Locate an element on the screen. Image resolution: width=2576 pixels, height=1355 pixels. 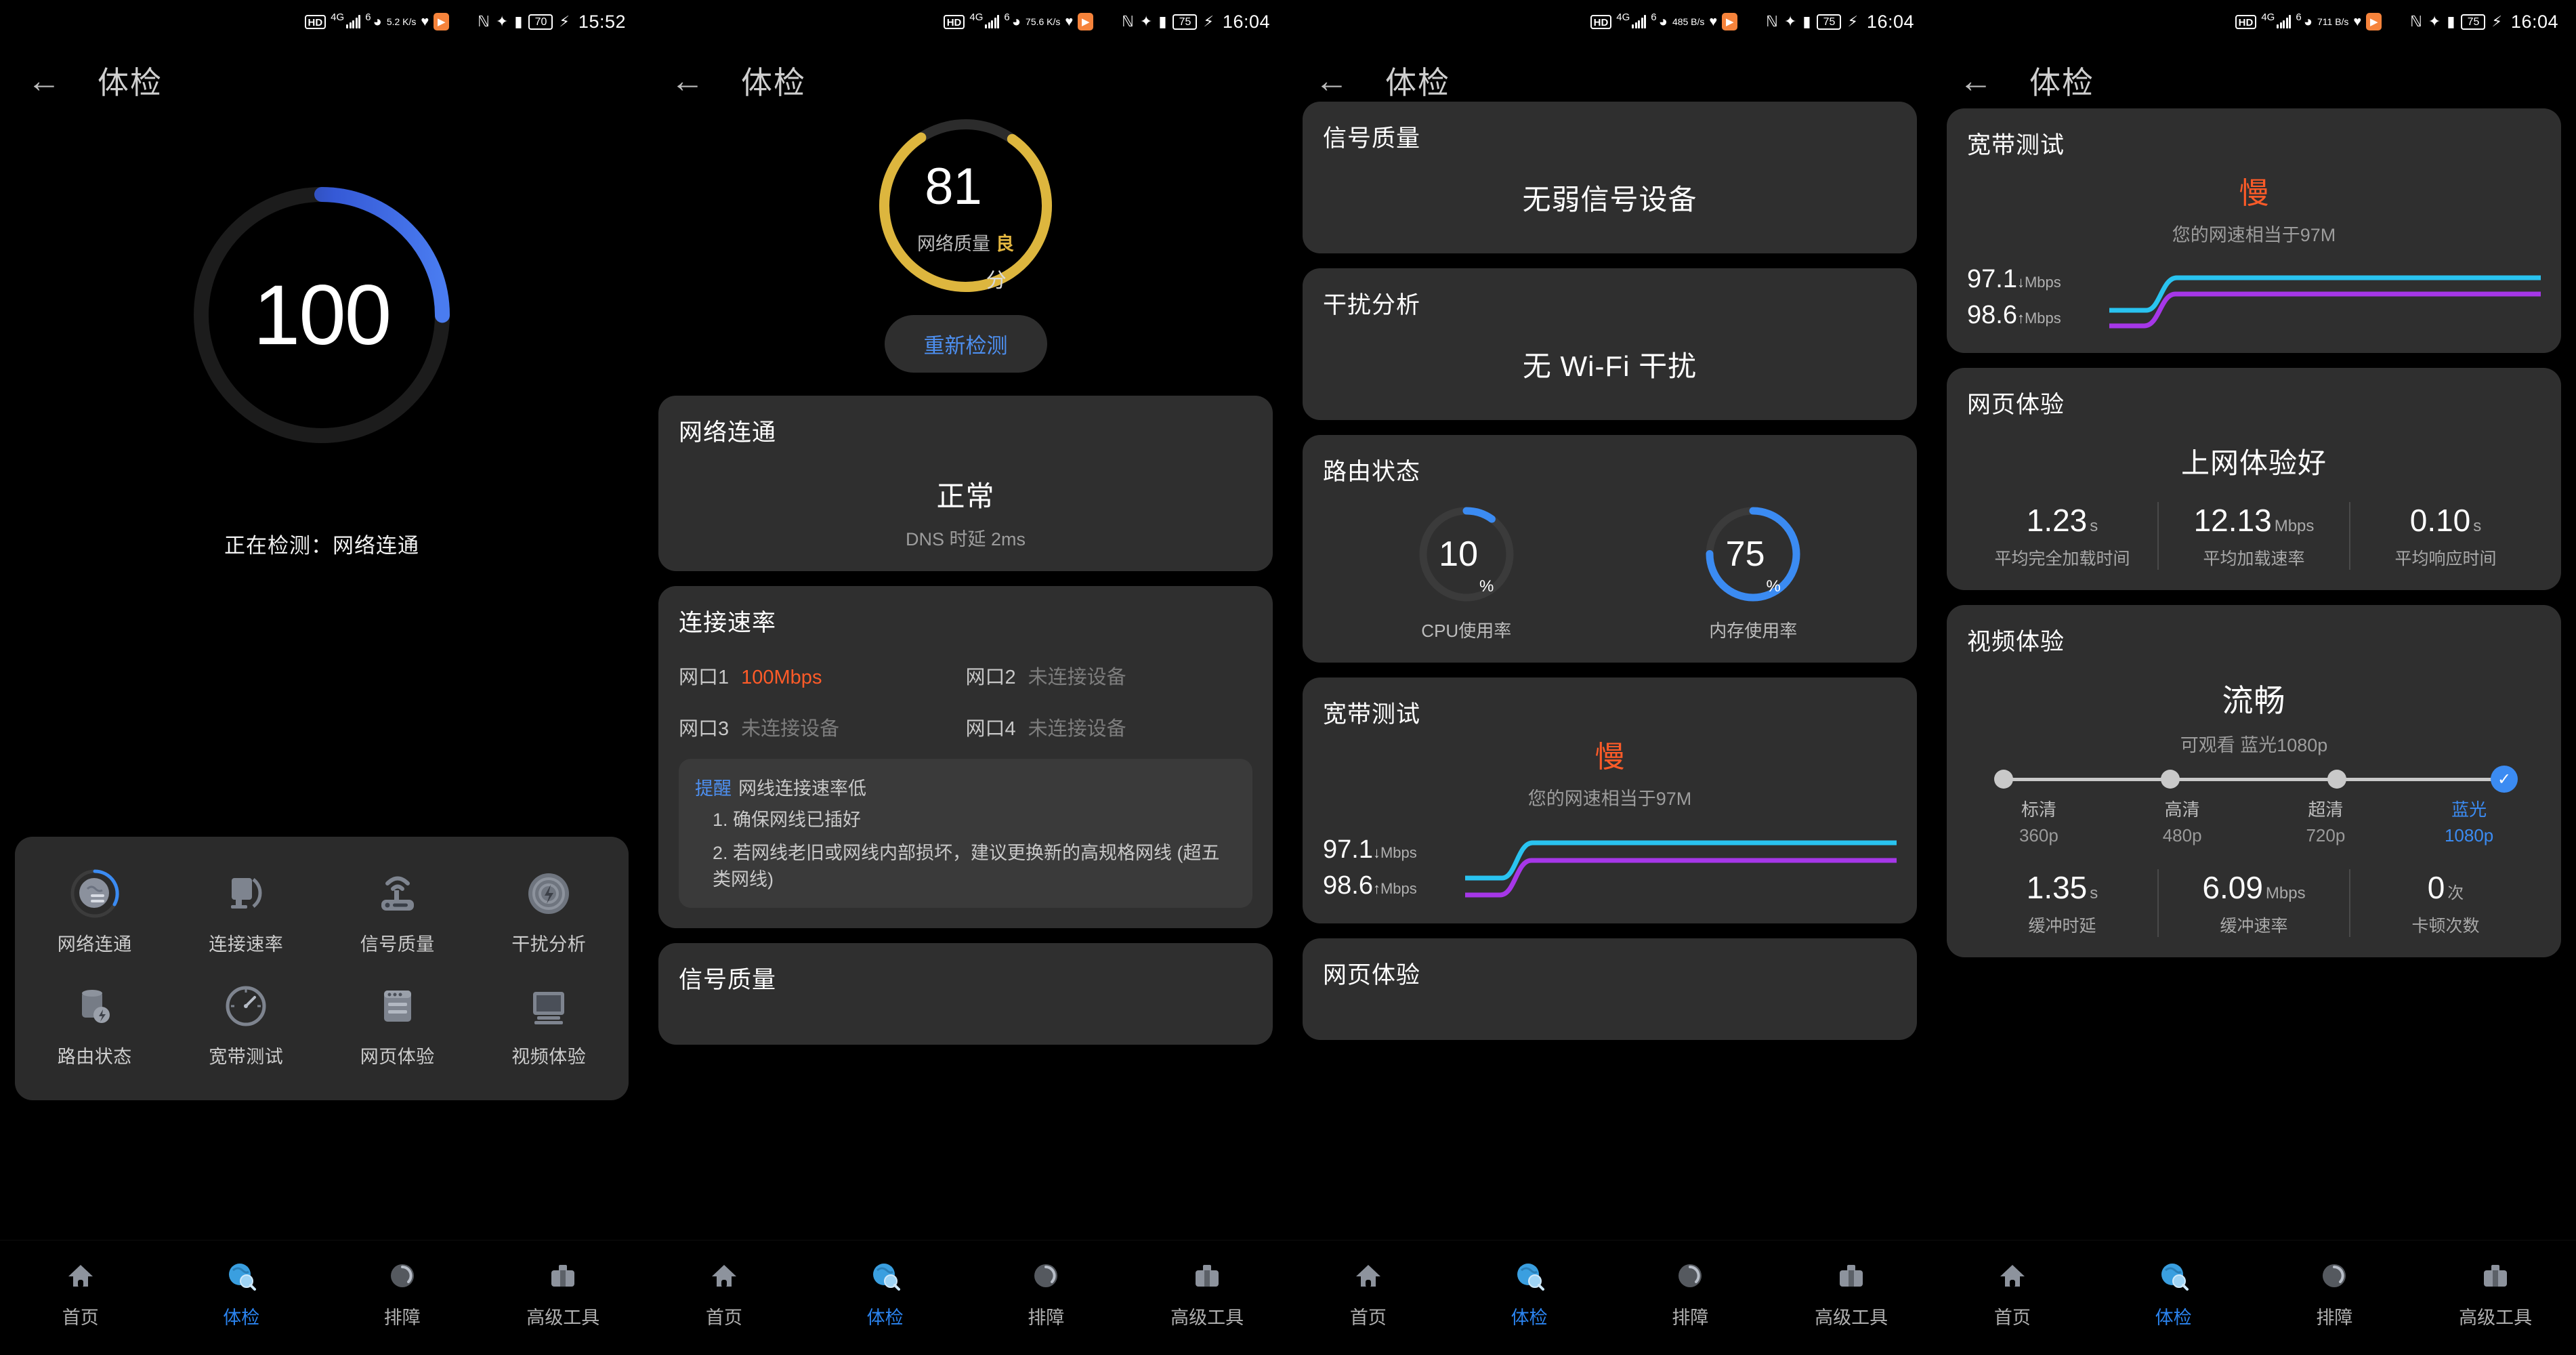
heartbeat-icon: ♥ is located at coordinates (1714, 21).